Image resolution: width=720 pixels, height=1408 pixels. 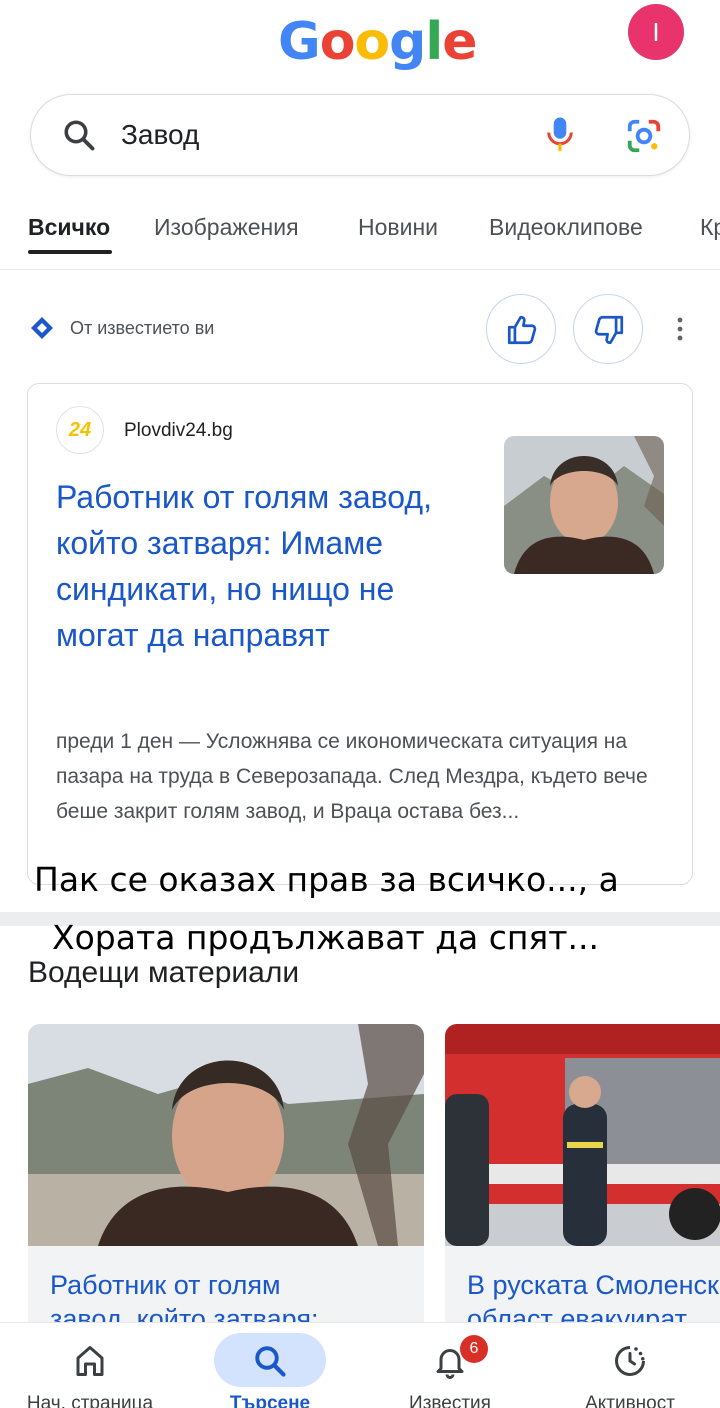 I want to click on nav-search: Търсене, so click(x=270, y=1365).